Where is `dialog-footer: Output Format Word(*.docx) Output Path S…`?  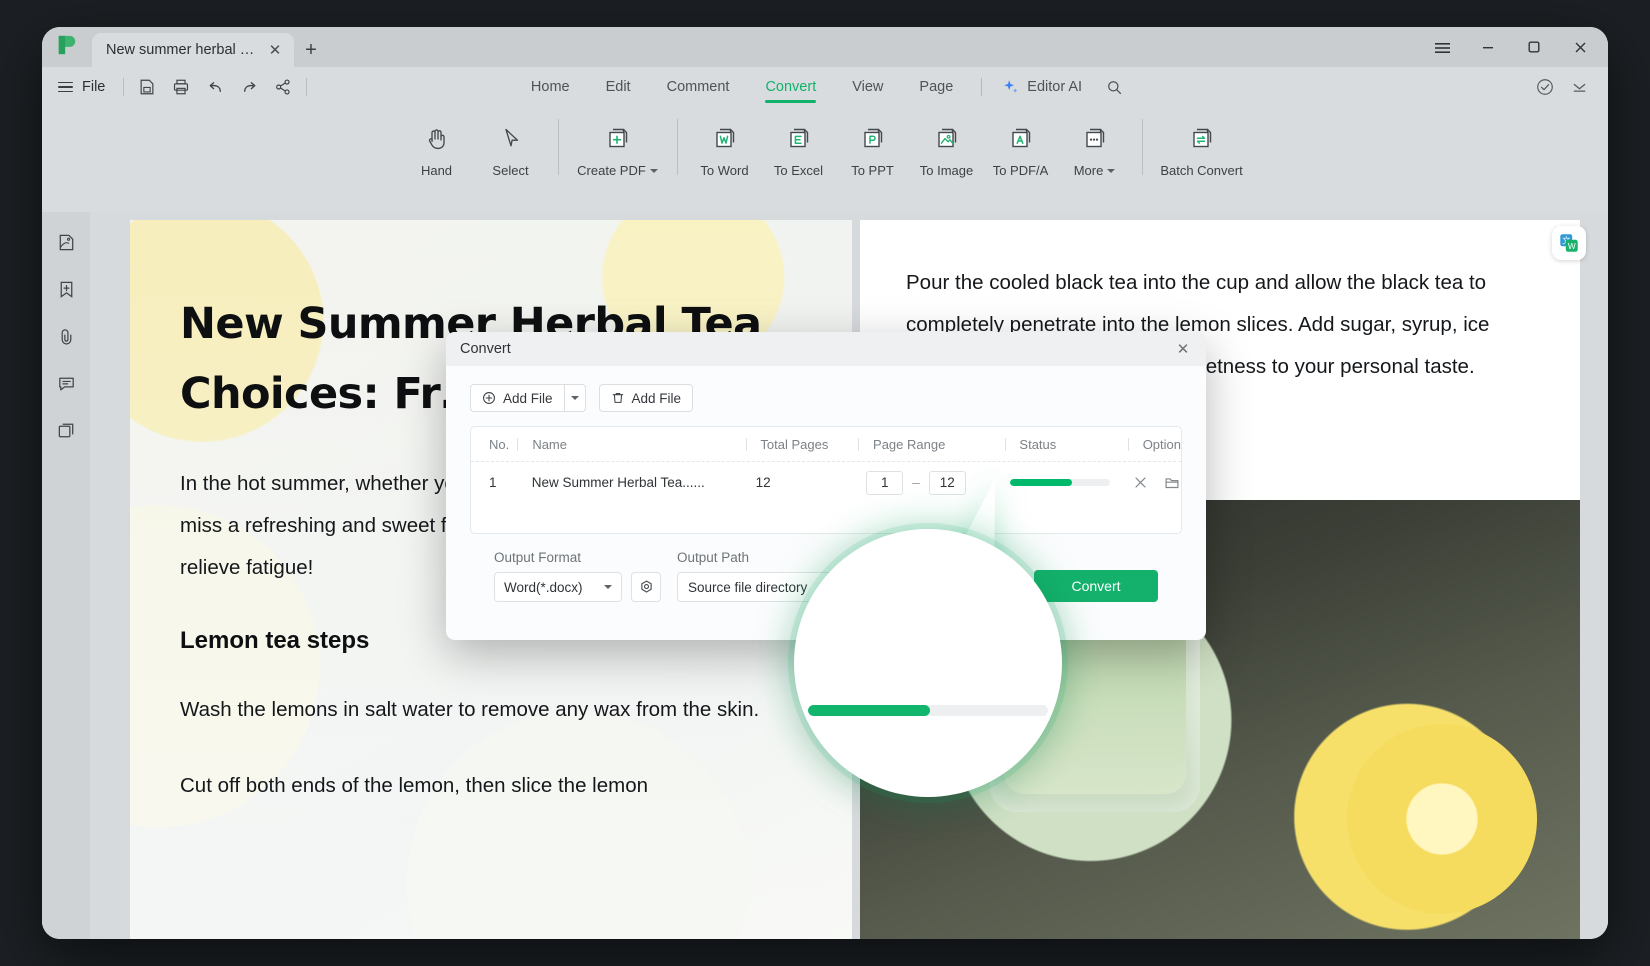 dialog-footer: Output Format Word(*.docx) Output Path S… is located at coordinates (826, 568).